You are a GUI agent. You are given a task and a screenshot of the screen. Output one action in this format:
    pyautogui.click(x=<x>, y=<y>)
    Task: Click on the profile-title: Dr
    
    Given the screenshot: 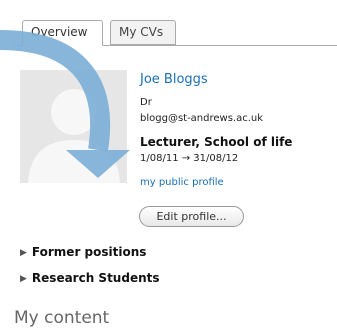 What is the action you would take?
    pyautogui.click(x=146, y=102)
    